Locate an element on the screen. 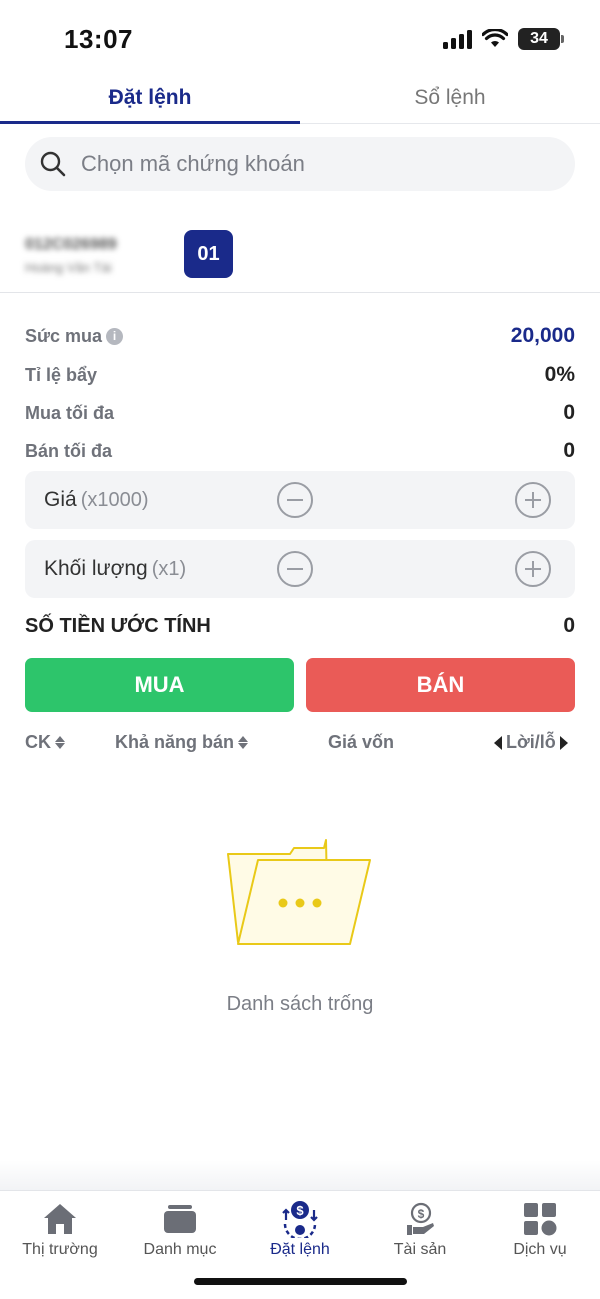 The image size is (600, 1299). price-input: Giá (x1000) is located at coordinates (300, 500).